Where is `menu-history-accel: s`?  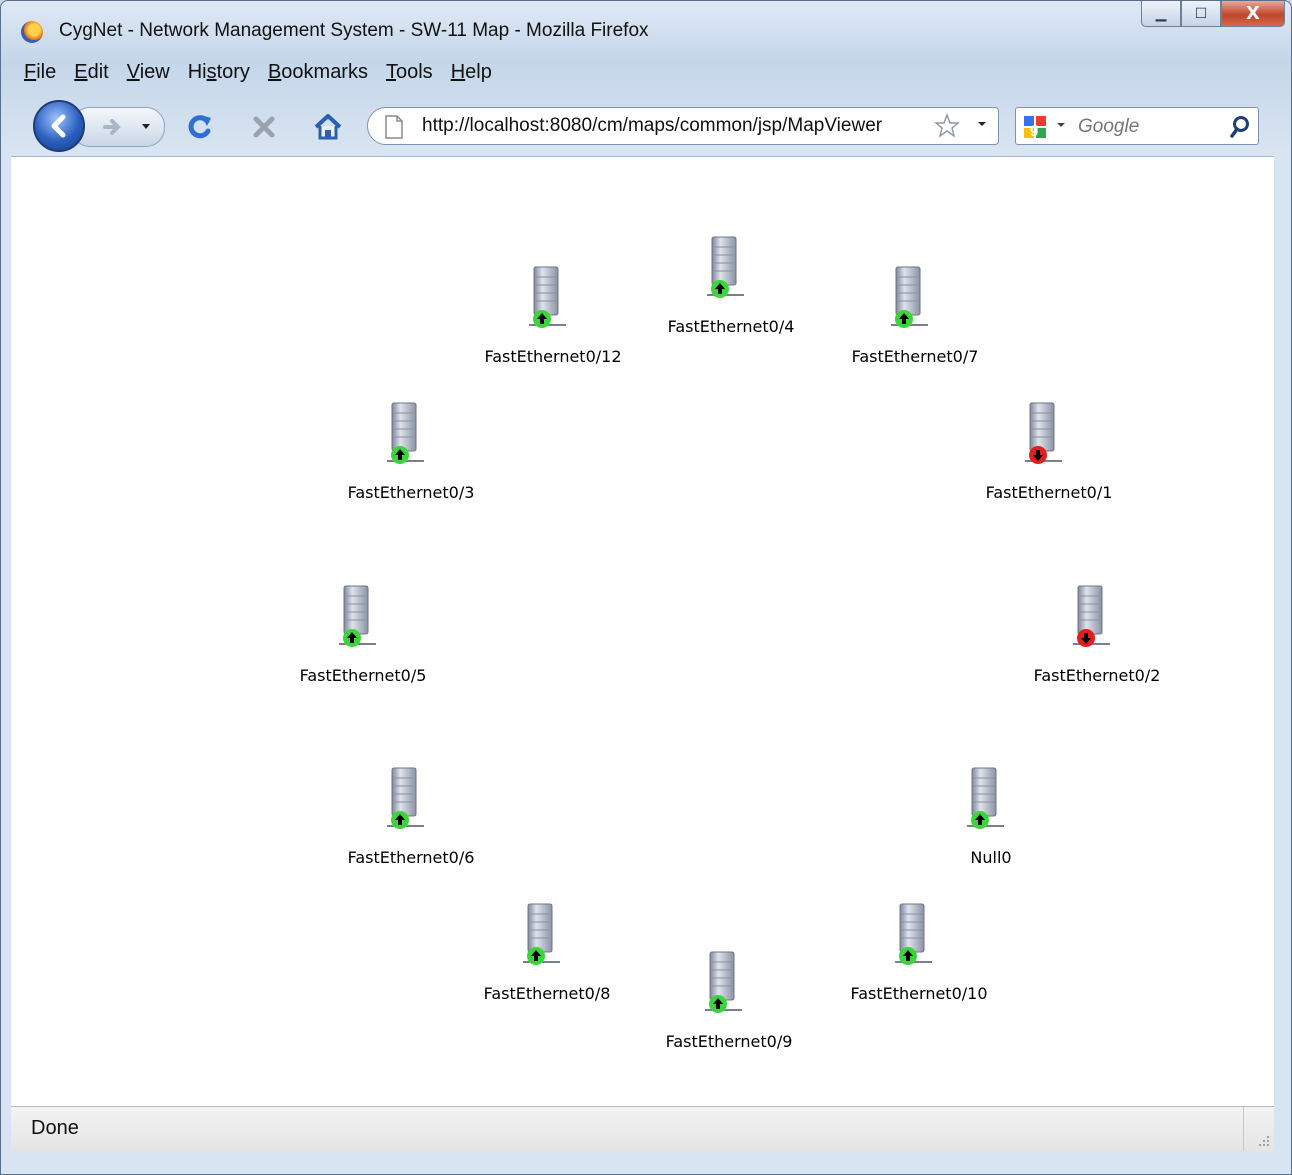 menu-history-accel: s is located at coordinates (211, 72).